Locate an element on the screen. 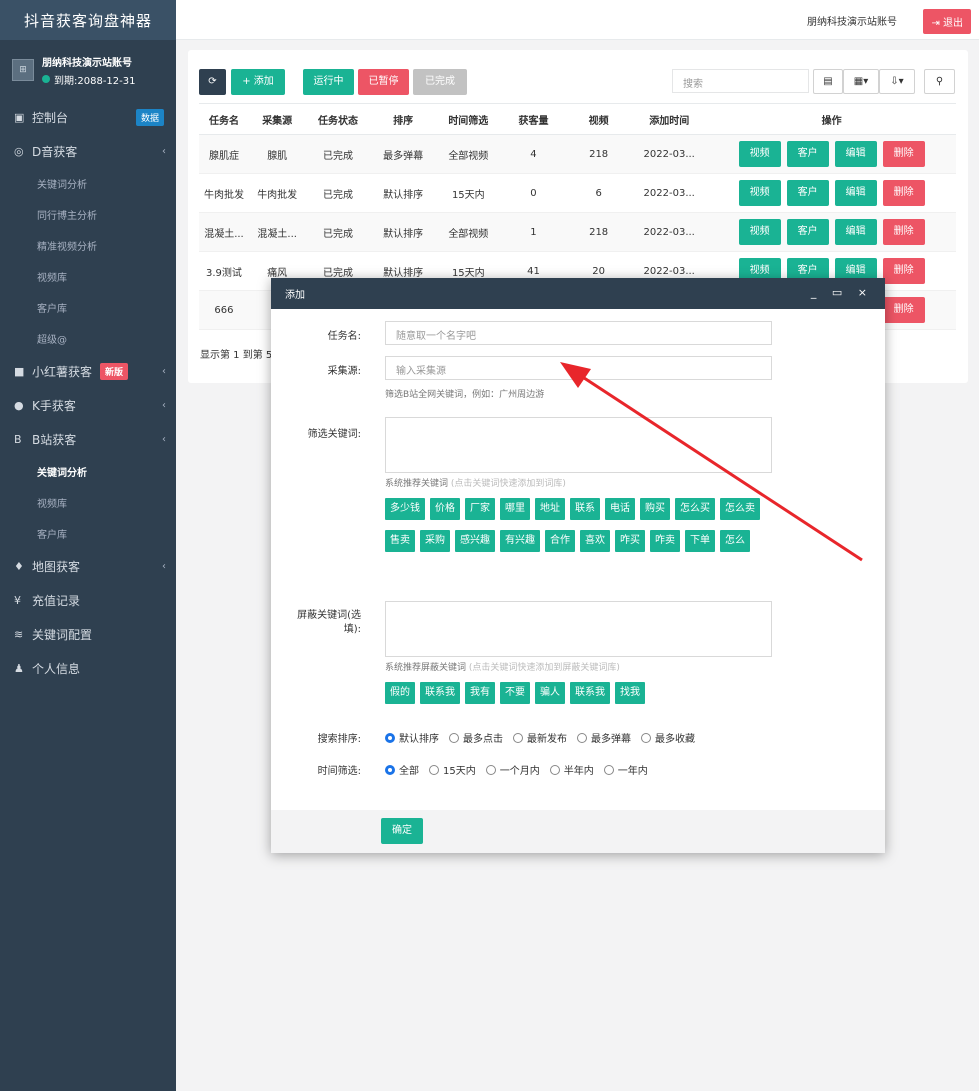 This screenshot has height=1091, width=979. sidebar-item: ♟ 个人信息 is located at coordinates (88, 668).